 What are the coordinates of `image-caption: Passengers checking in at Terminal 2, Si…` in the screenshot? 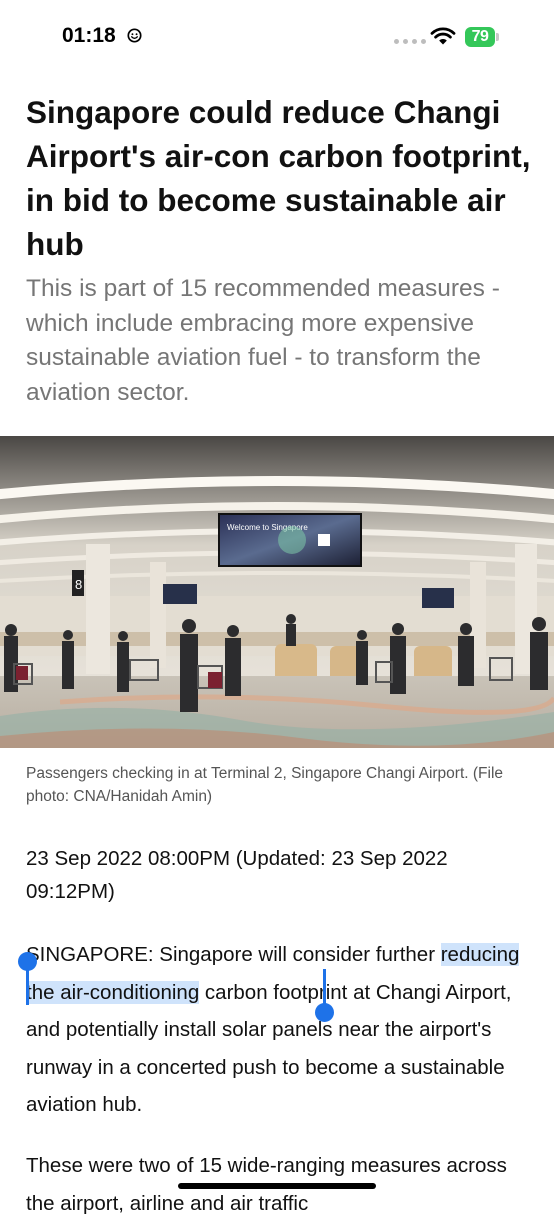 It's located at (265, 785).